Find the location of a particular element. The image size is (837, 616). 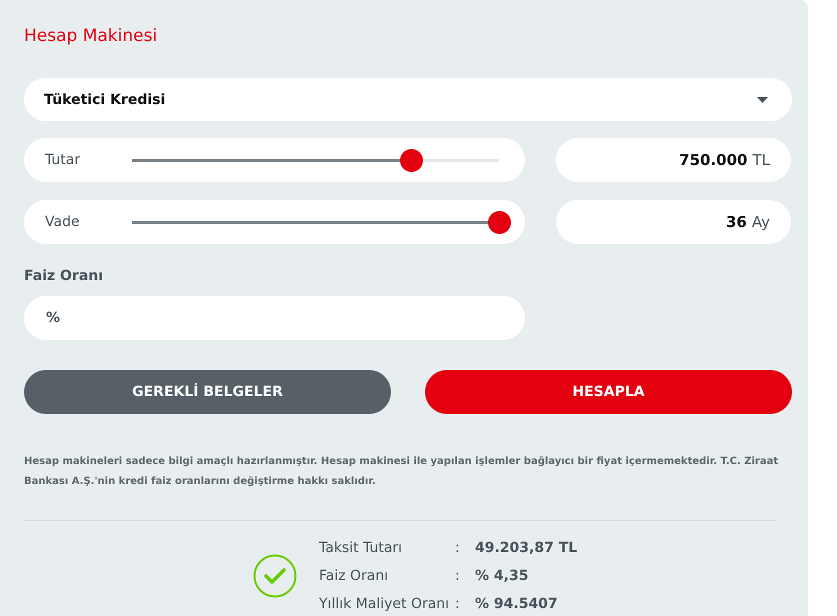

value-unit: TL is located at coordinates (761, 160).